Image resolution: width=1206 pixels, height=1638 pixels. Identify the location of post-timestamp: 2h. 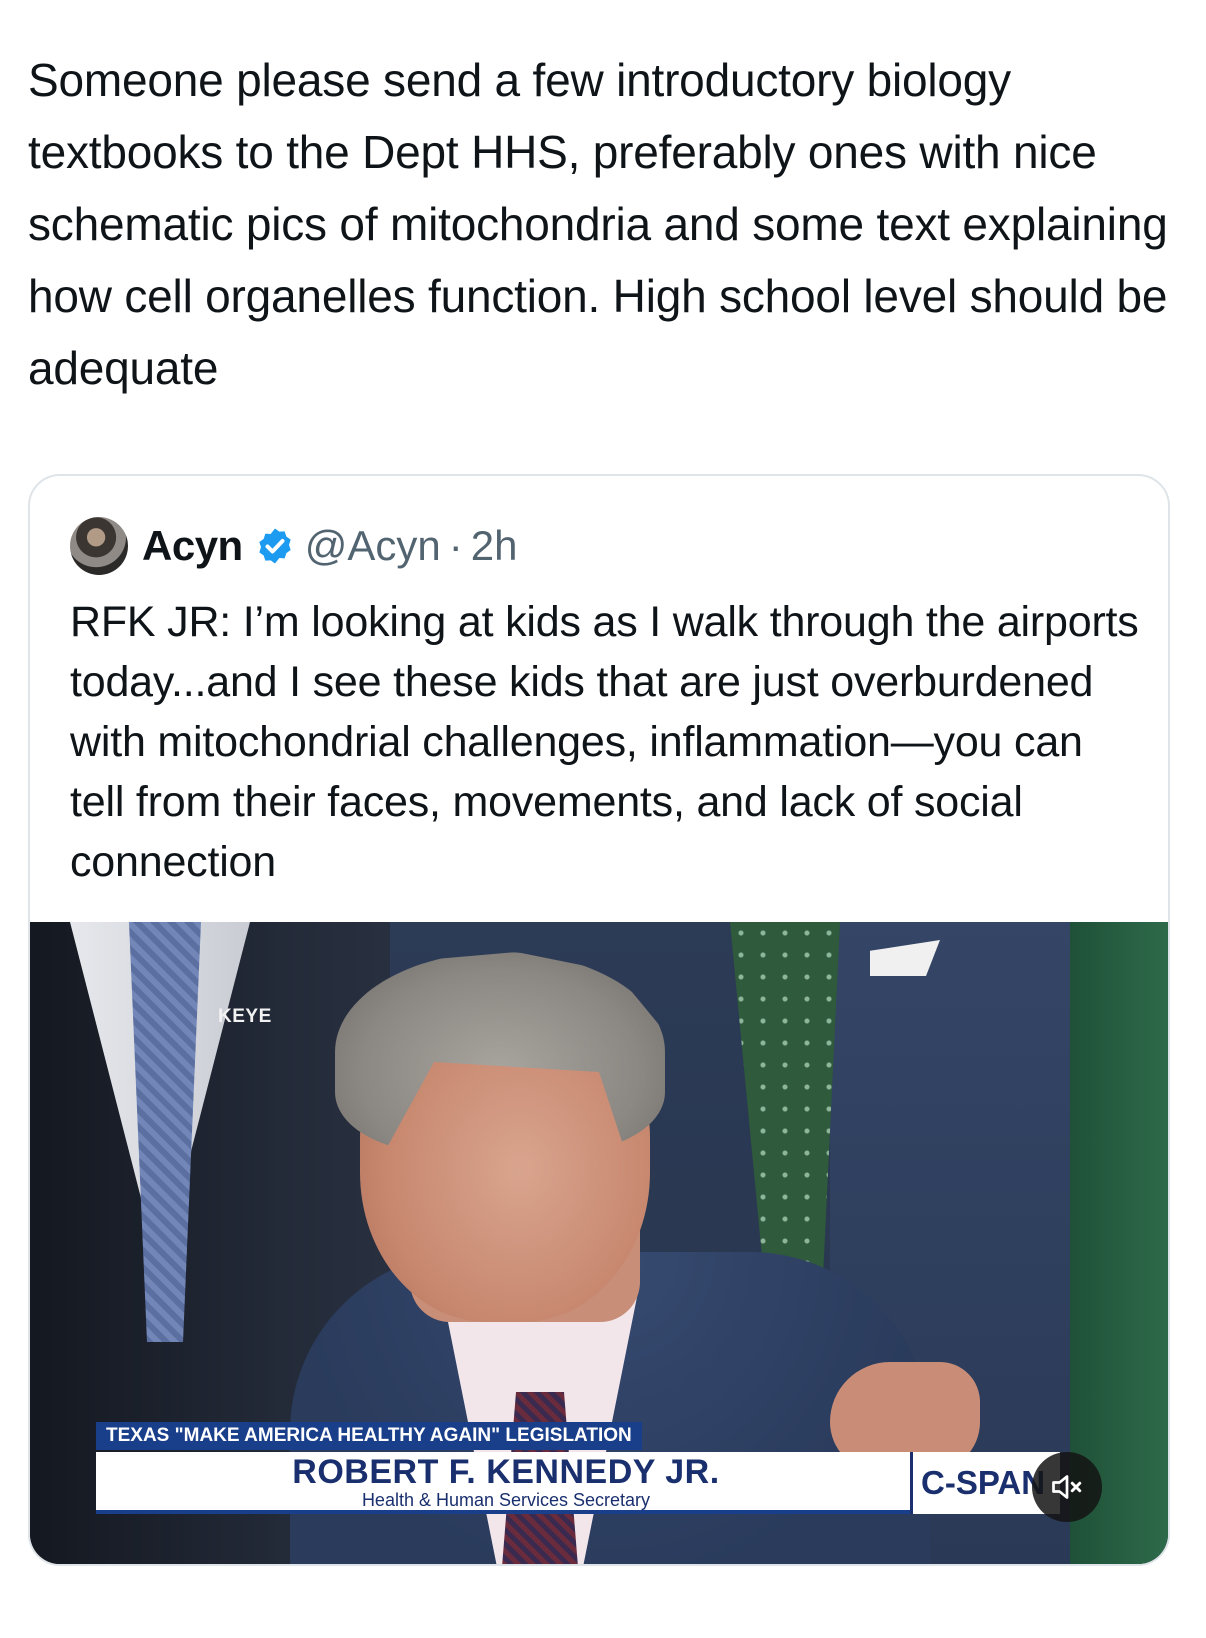
(494, 546).